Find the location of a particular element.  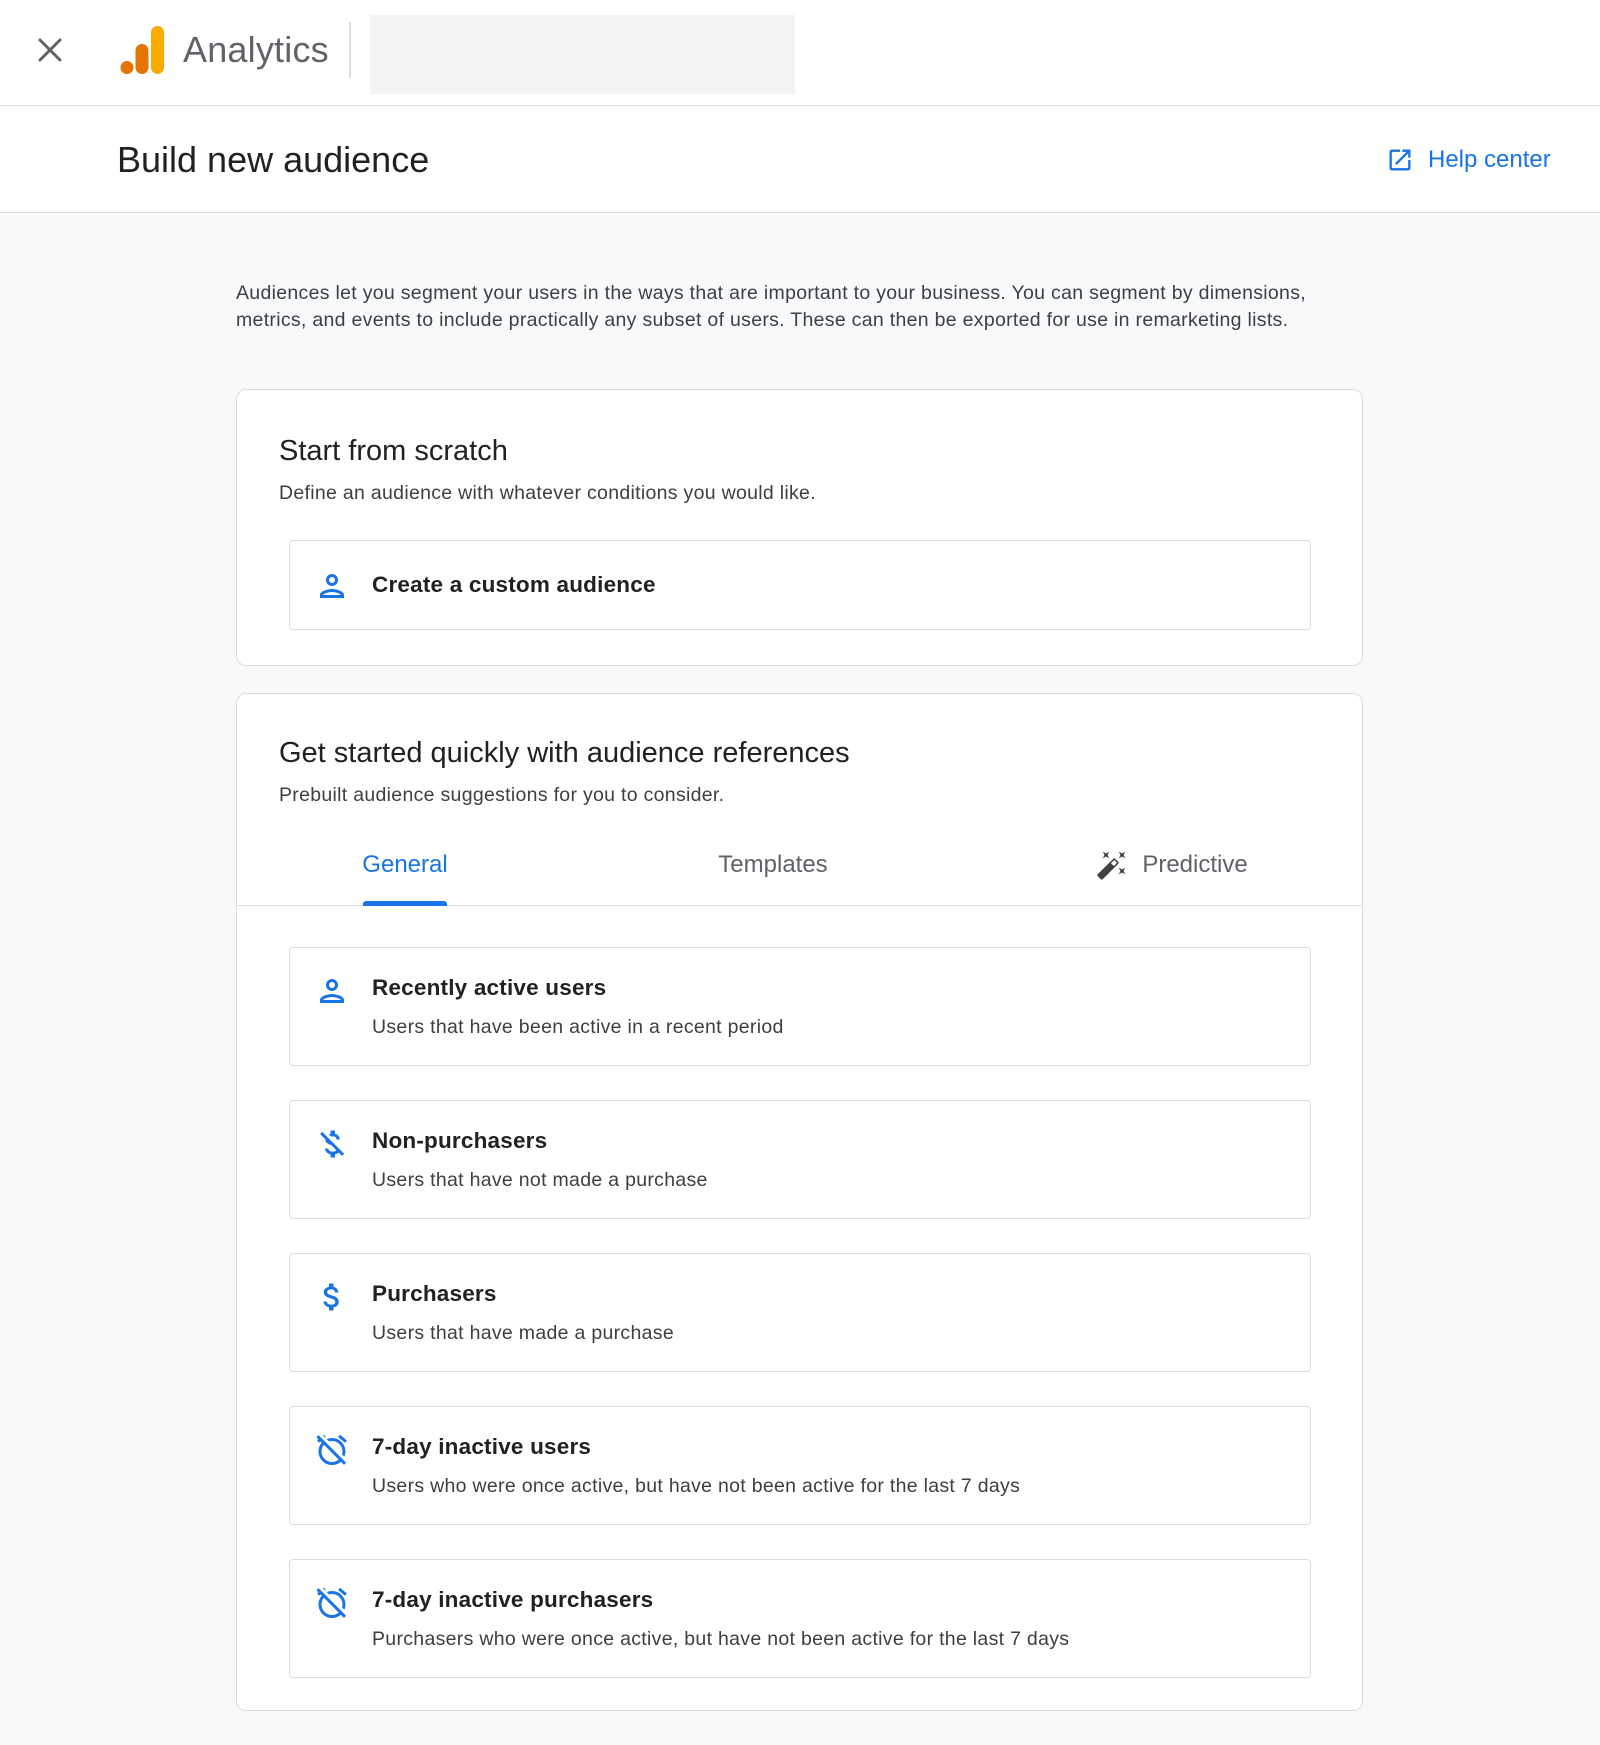

tab-general: General is located at coordinates (405, 865).